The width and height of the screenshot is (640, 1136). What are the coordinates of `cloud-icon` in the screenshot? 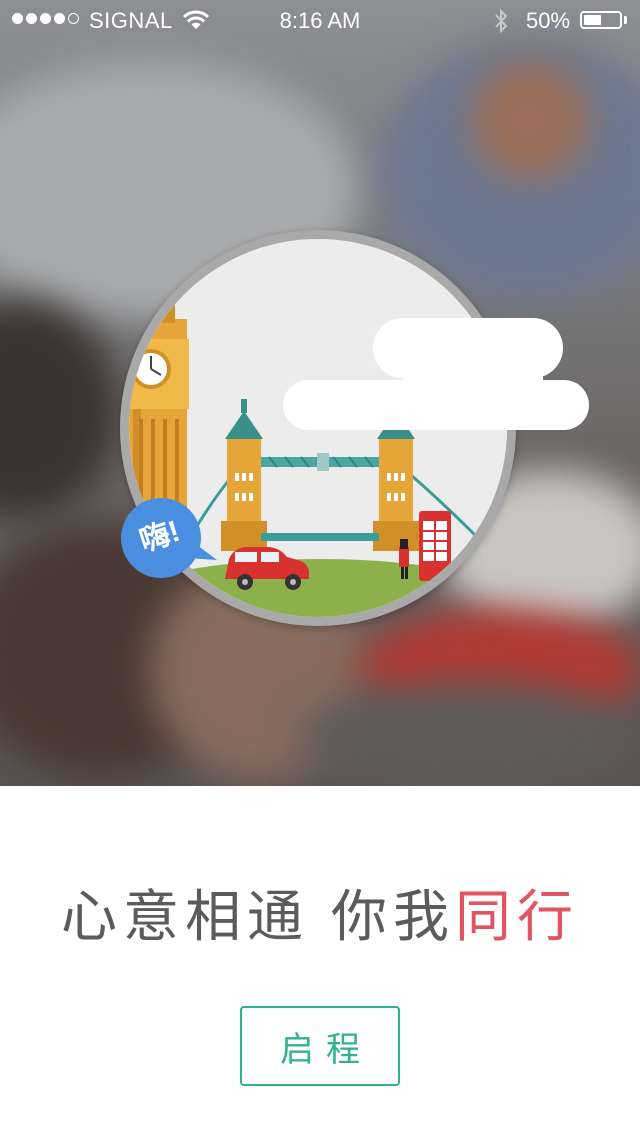 It's located at (436, 377).